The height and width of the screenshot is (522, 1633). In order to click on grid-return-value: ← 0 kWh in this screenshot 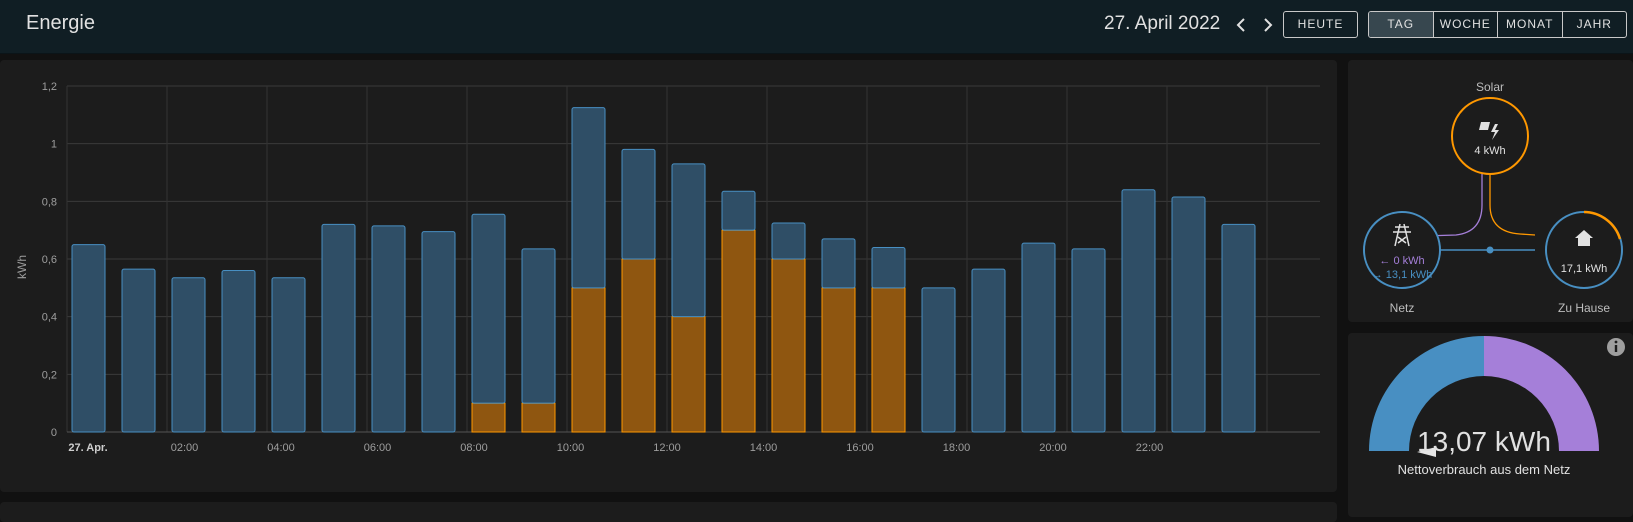, I will do `click(1401, 261)`.